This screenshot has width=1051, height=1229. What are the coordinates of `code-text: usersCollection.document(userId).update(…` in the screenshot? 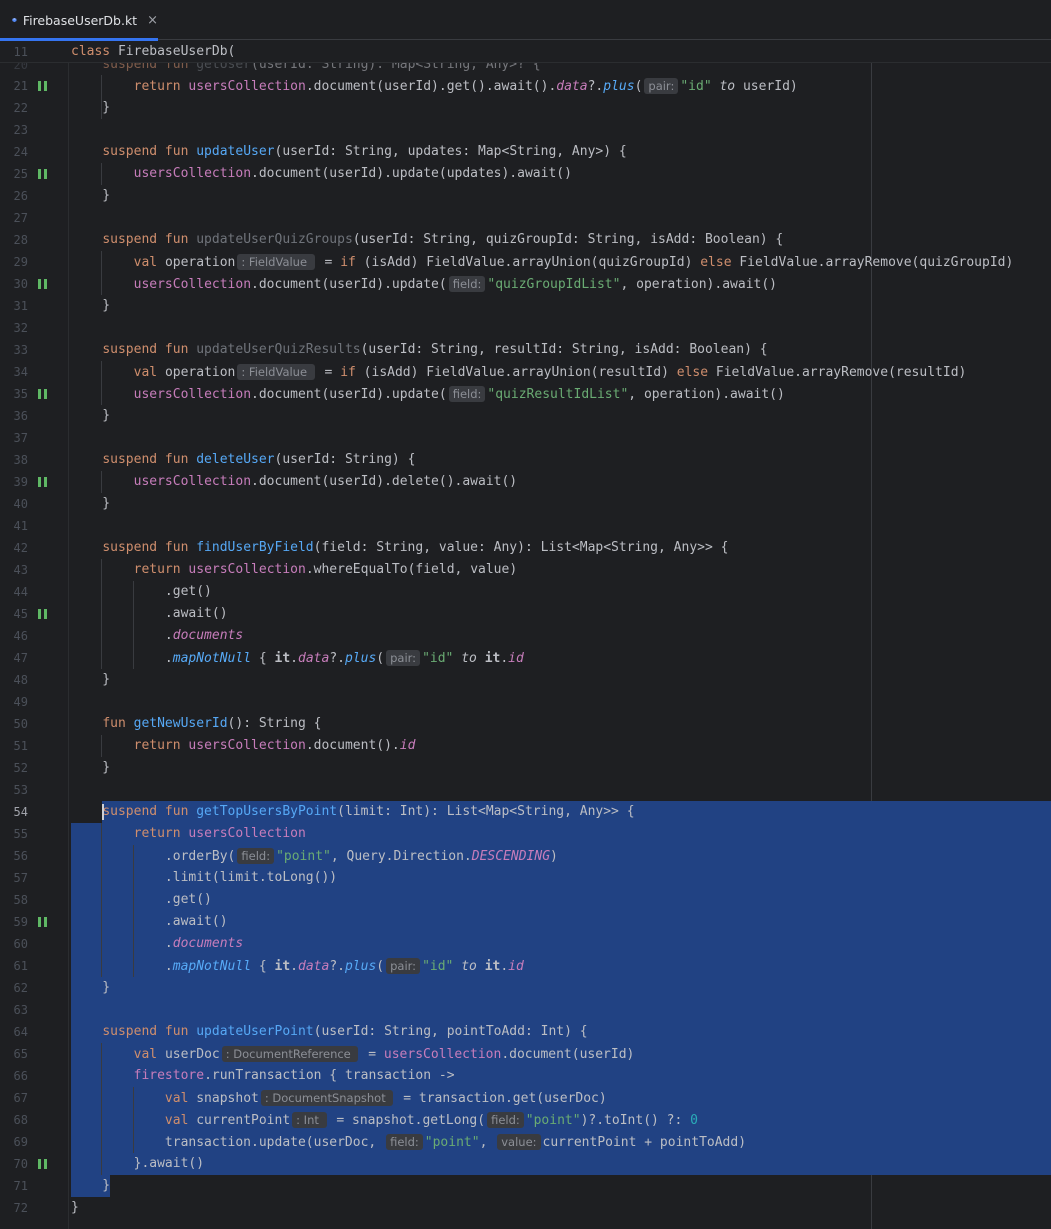 It's located at (321, 174).